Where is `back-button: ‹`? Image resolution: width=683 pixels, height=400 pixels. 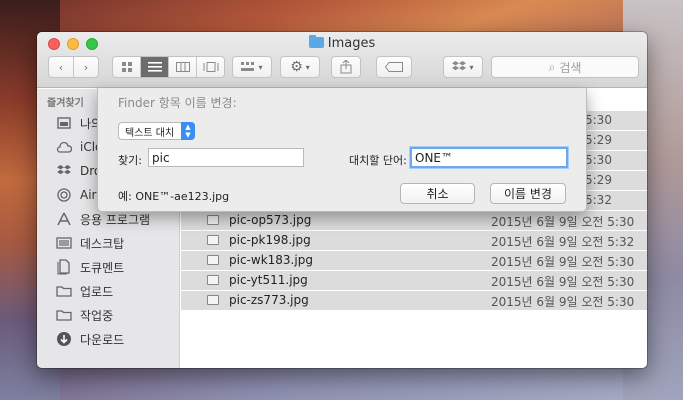 back-button: ‹ is located at coordinates (61, 67).